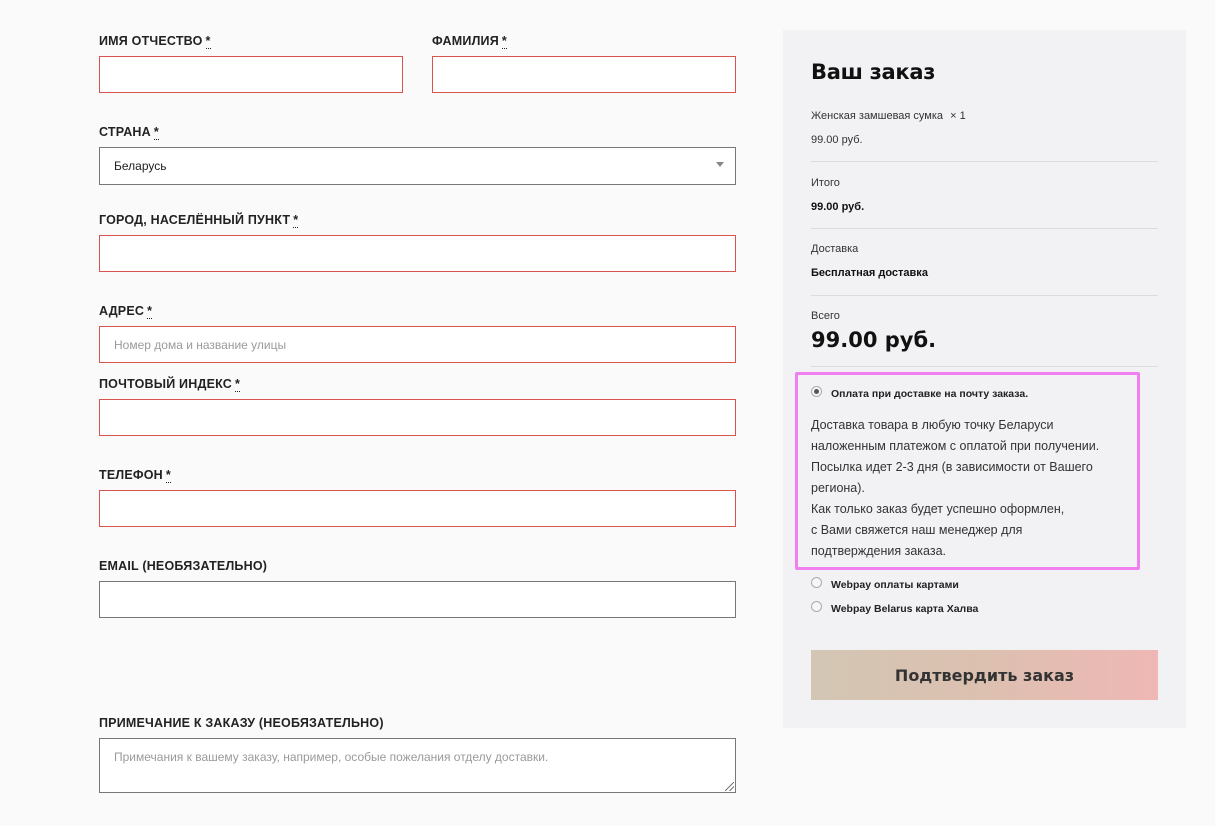  I want to click on product-price: 99.00 руб., so click(837, 140).